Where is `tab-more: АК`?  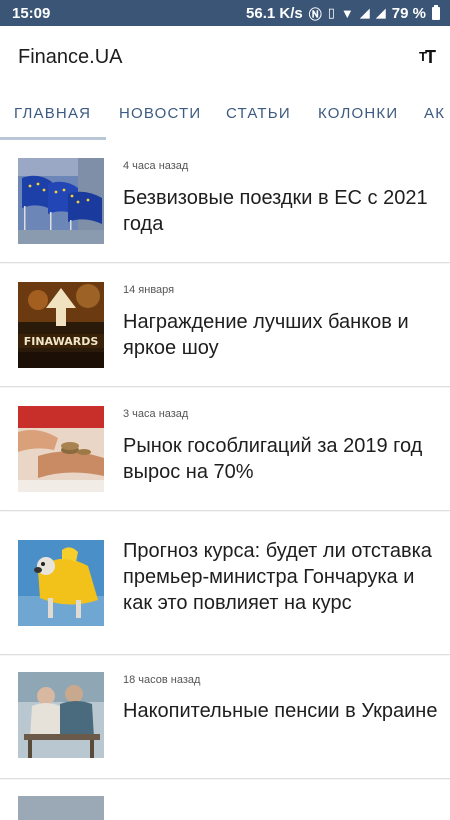 tab-more: АК is located at coordinates (434, 114).